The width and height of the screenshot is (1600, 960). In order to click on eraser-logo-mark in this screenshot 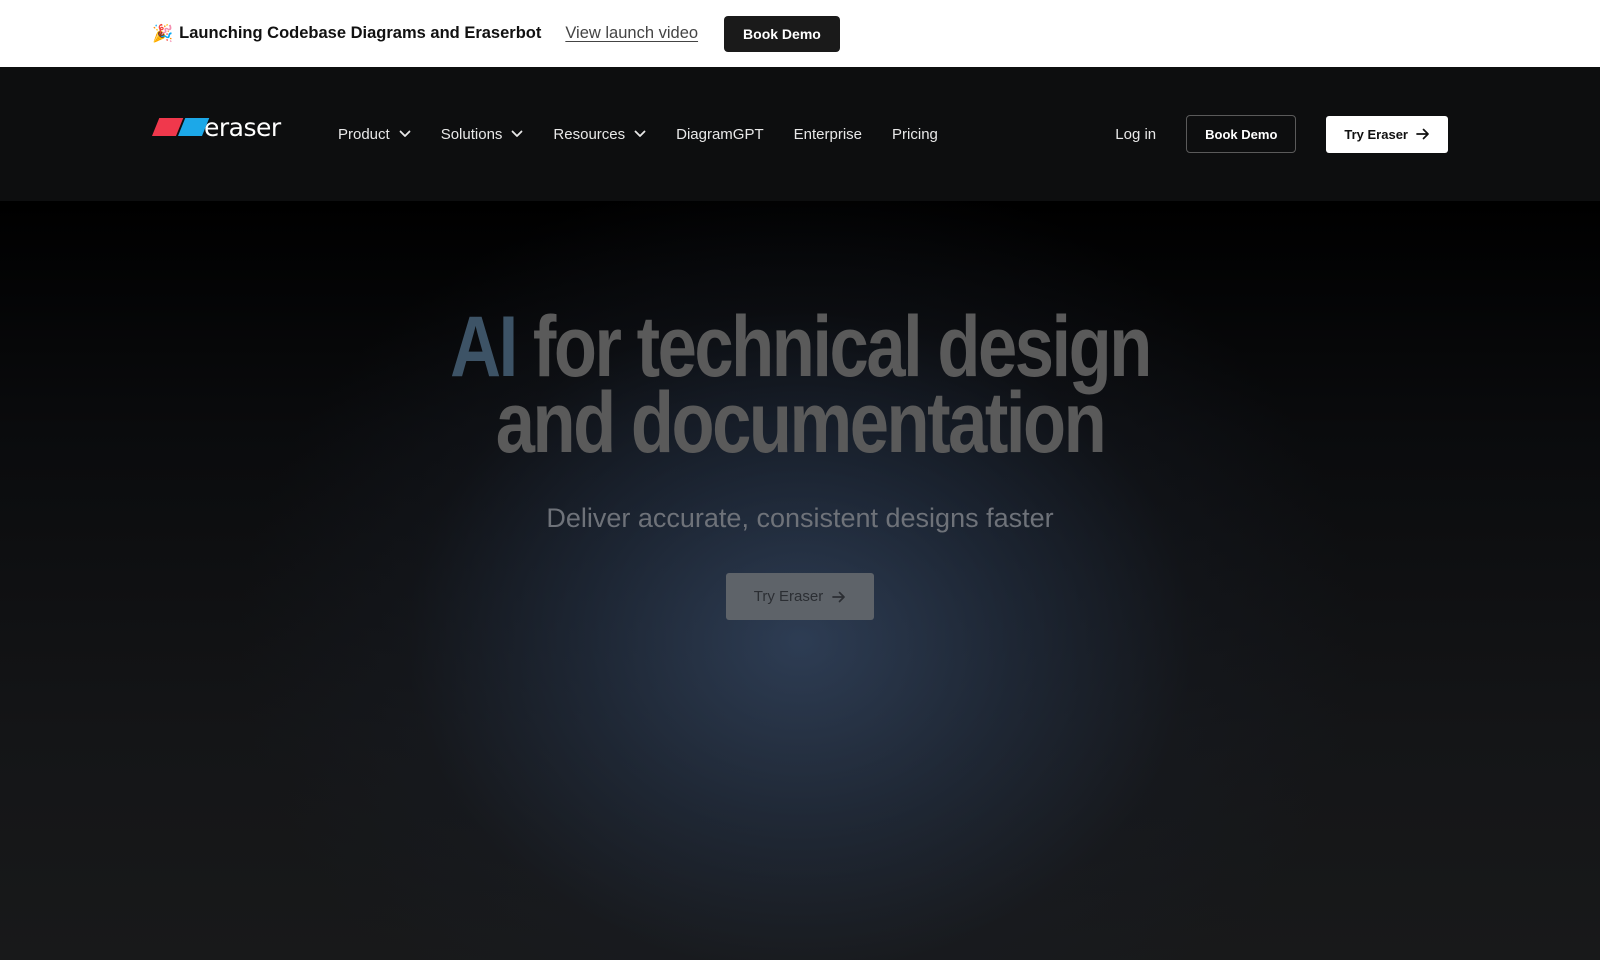, I will do `click(181, 127)`.